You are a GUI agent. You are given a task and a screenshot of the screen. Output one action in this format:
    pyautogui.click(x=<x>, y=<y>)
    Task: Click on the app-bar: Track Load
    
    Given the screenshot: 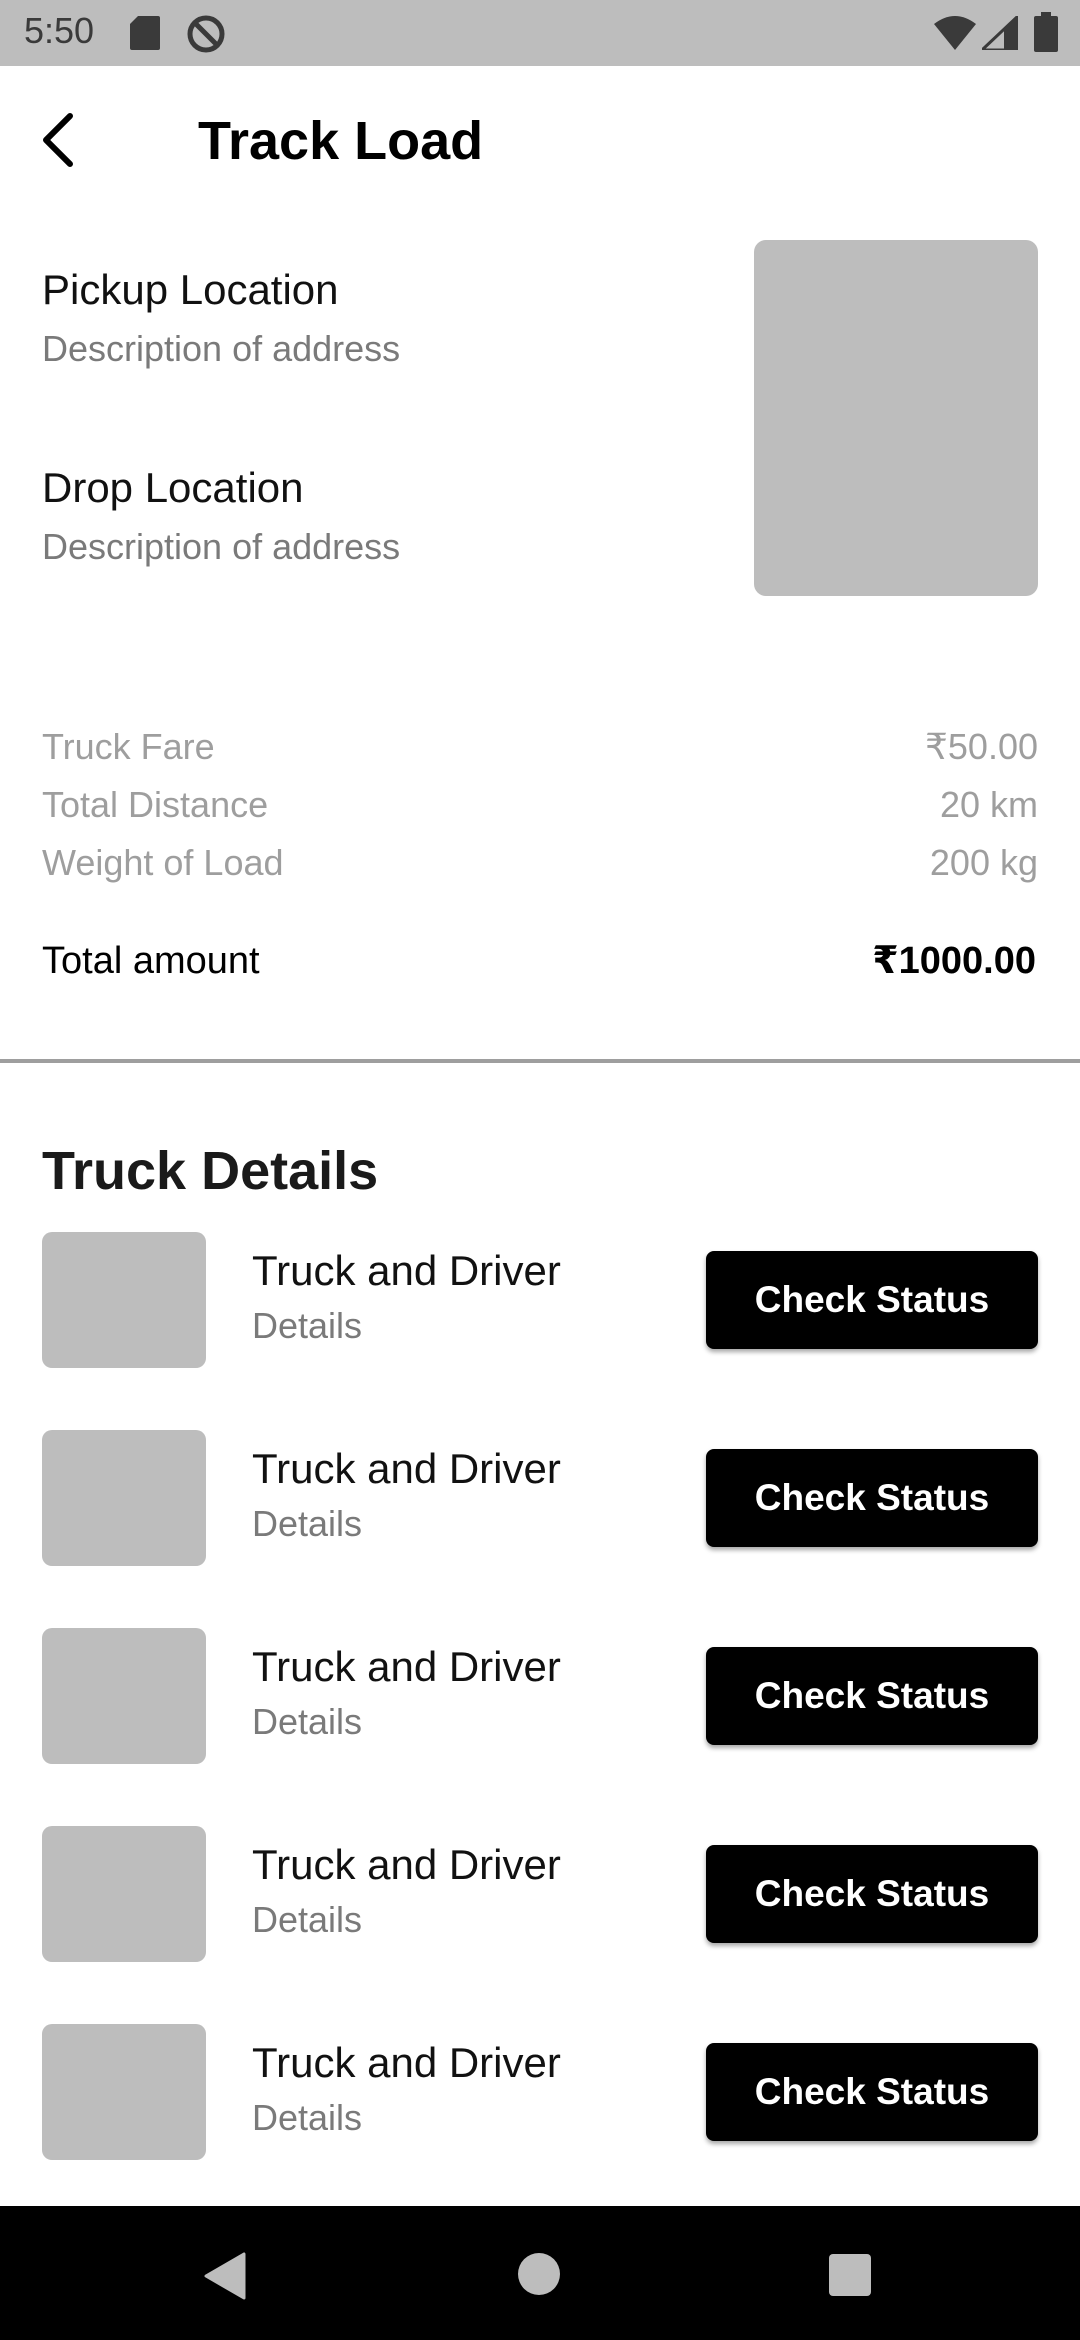 What is the action you would take?
    pyautogui.click(x=540, y=146)
    